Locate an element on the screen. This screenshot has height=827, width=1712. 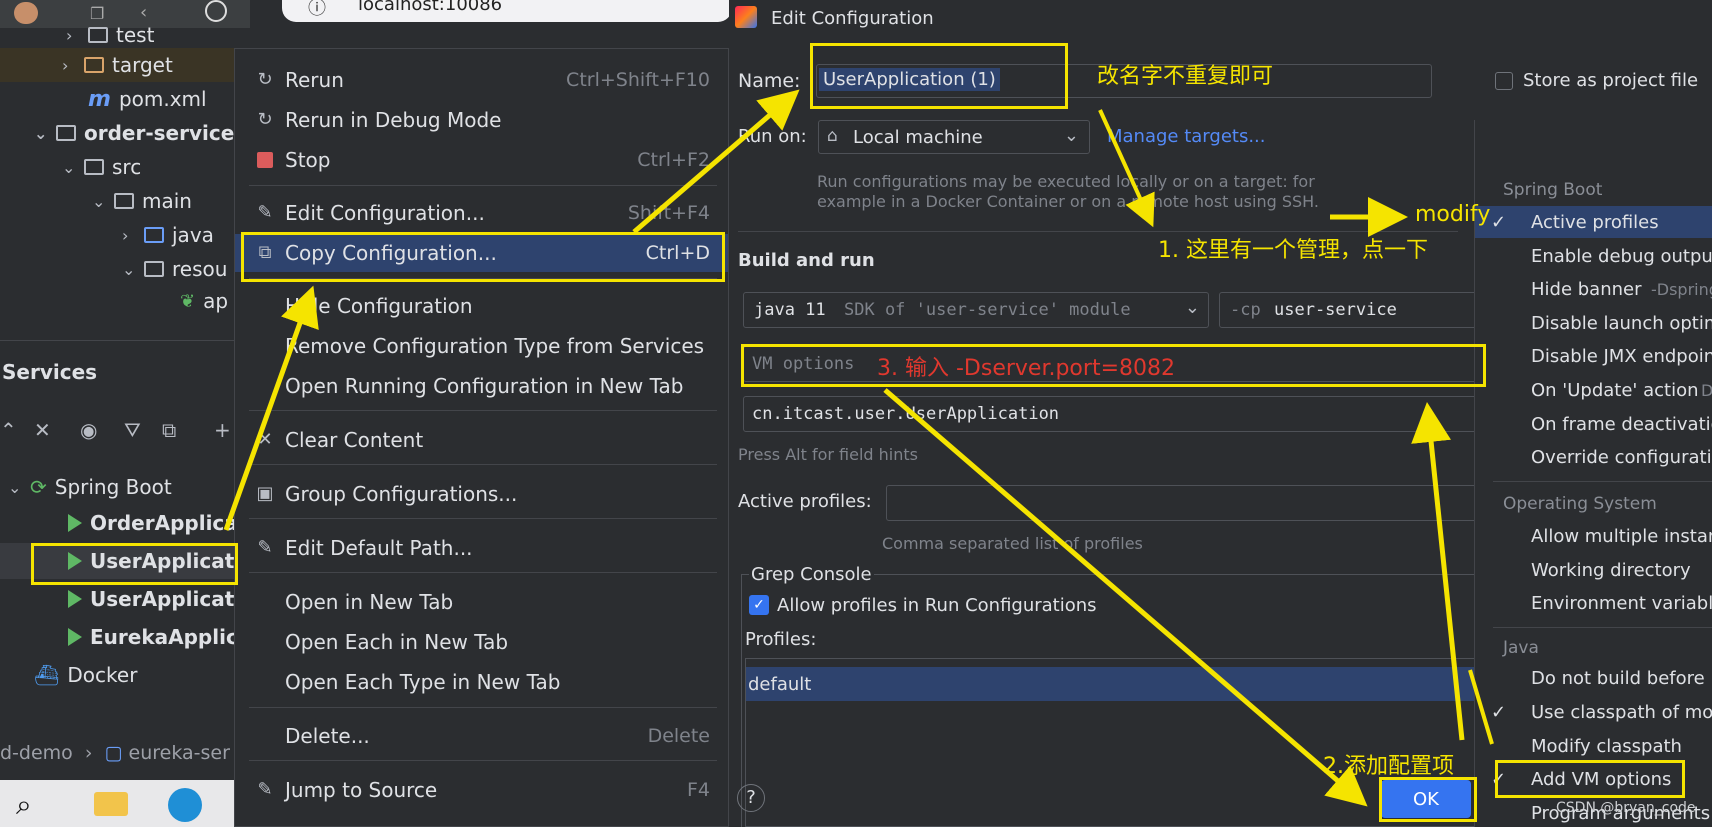
rename-note: 改名字不重复即可 is located at coordinates (1185, 76).